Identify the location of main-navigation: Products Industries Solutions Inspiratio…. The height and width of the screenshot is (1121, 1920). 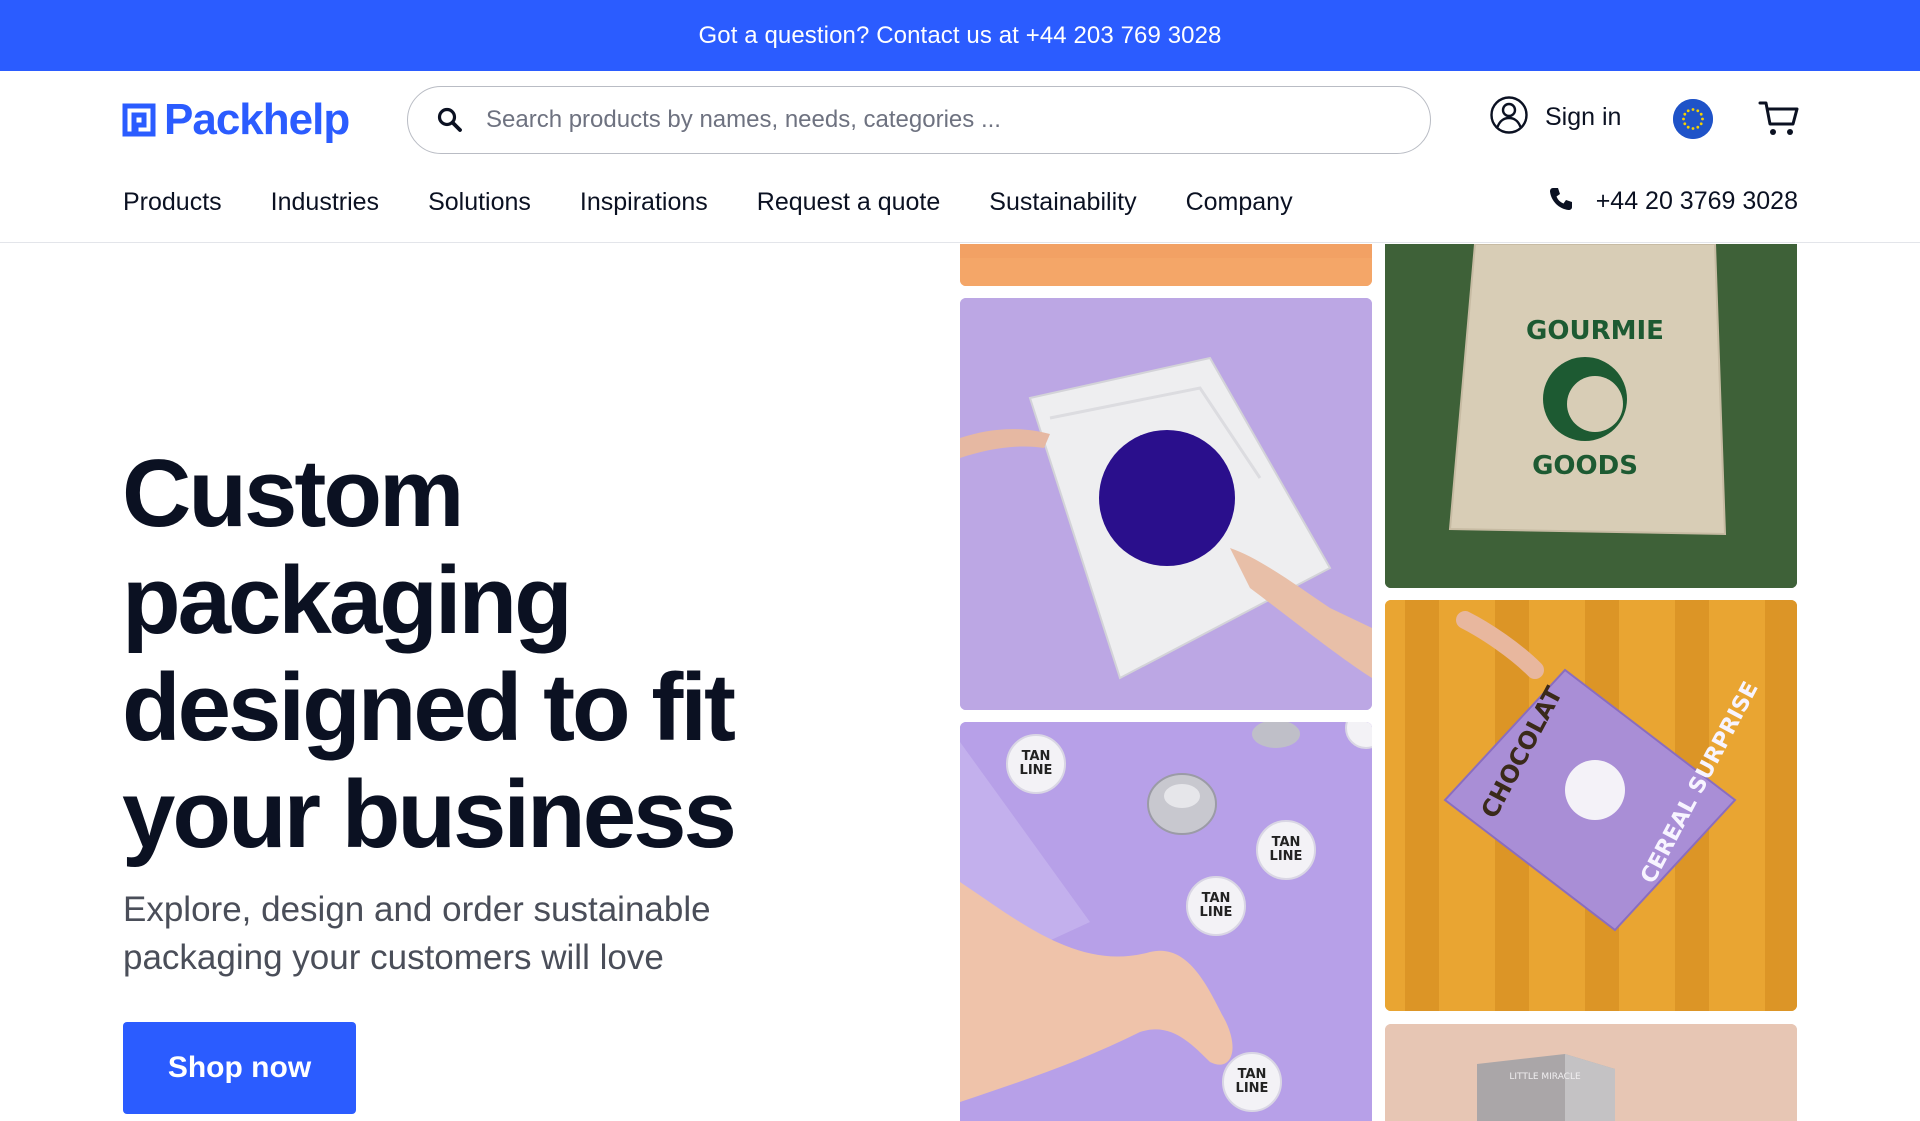
(732, 202).